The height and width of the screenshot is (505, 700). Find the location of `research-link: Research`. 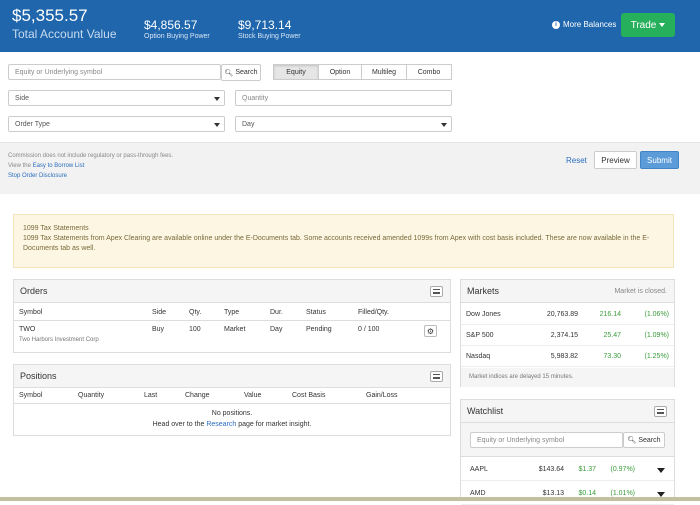

research-link: Research is located at coordinates (221, 424).